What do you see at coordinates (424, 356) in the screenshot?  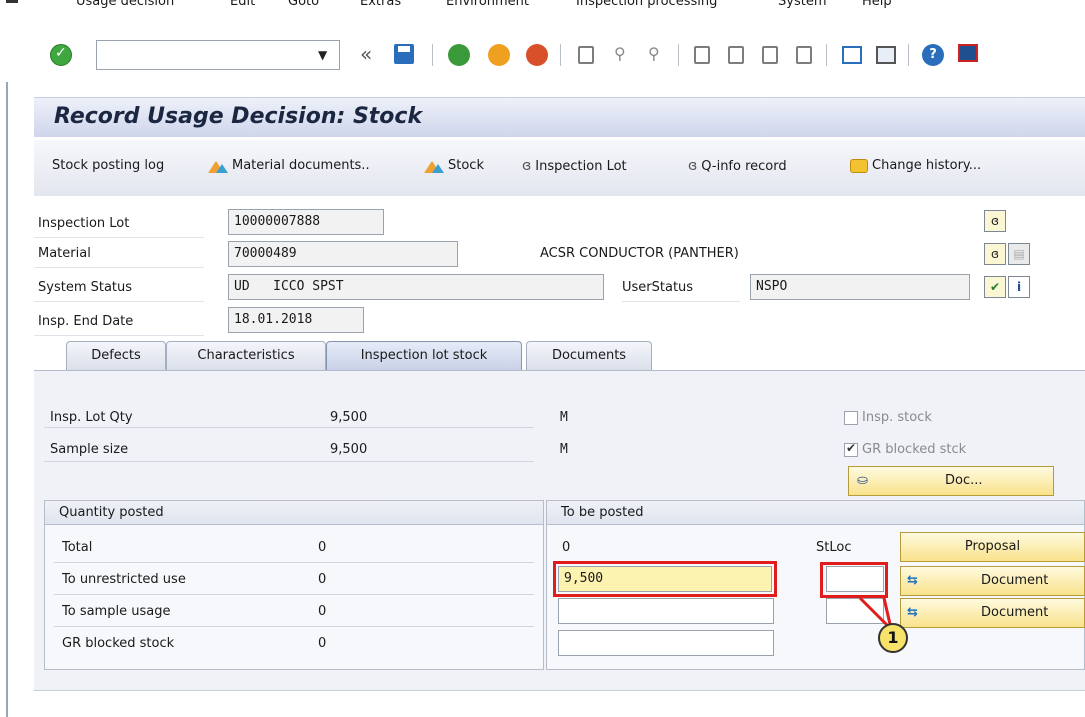 I see `tab-inspection-lot-stock: Inspection lot stock` at bounding box center [424, 356].